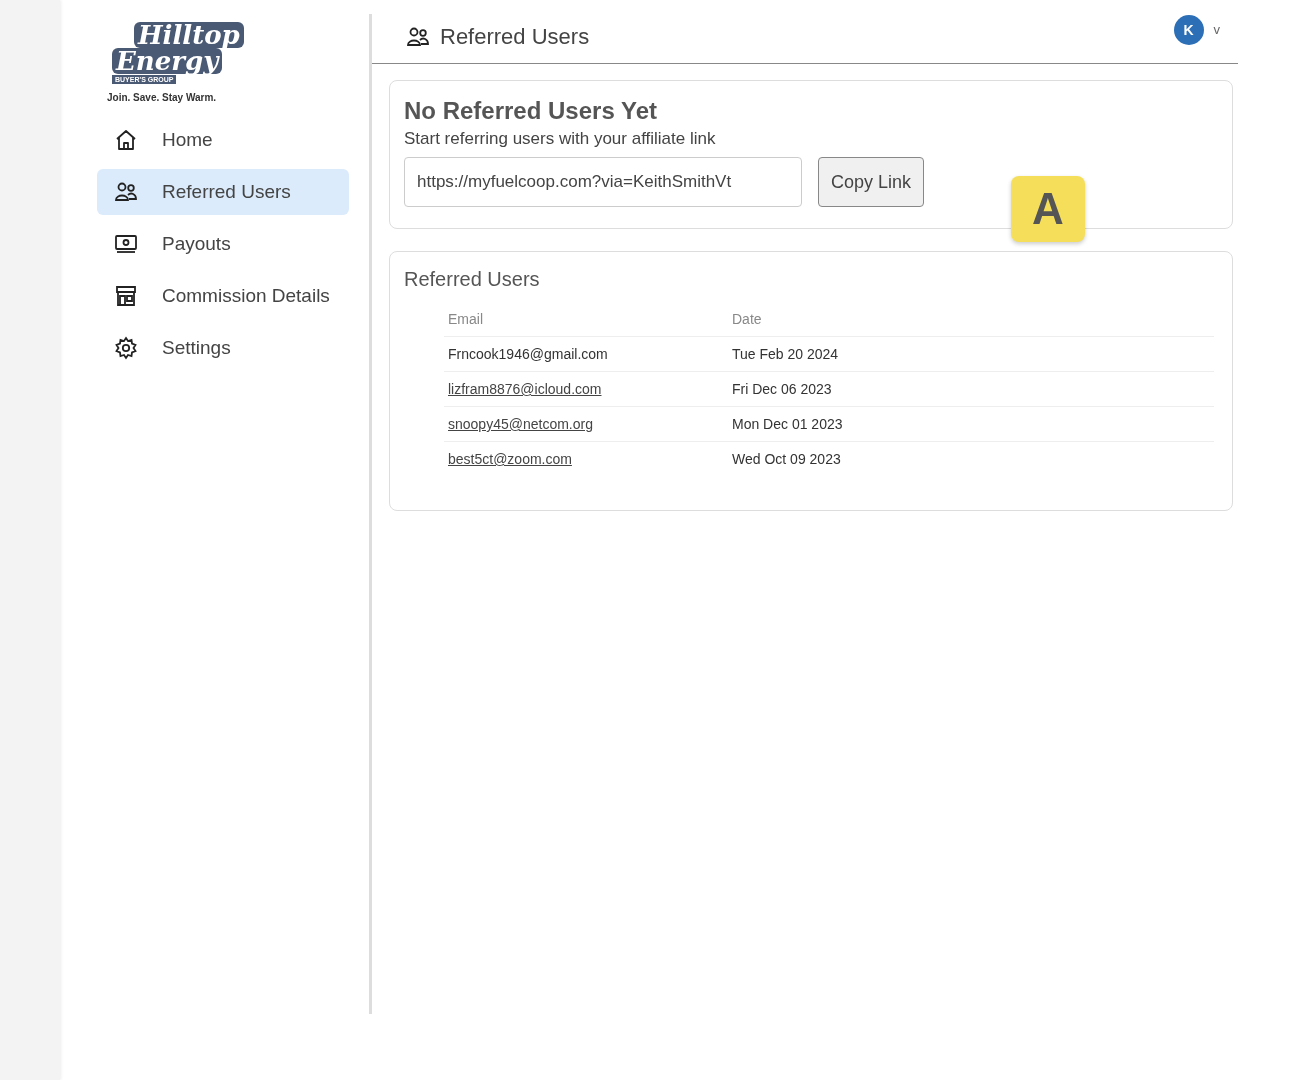 The image size is (1300, 1080). Describe the element at coordinates (560, 139) in the screenshot. I see `card-subtitle: Start referring users with your affiliate link` at that location.